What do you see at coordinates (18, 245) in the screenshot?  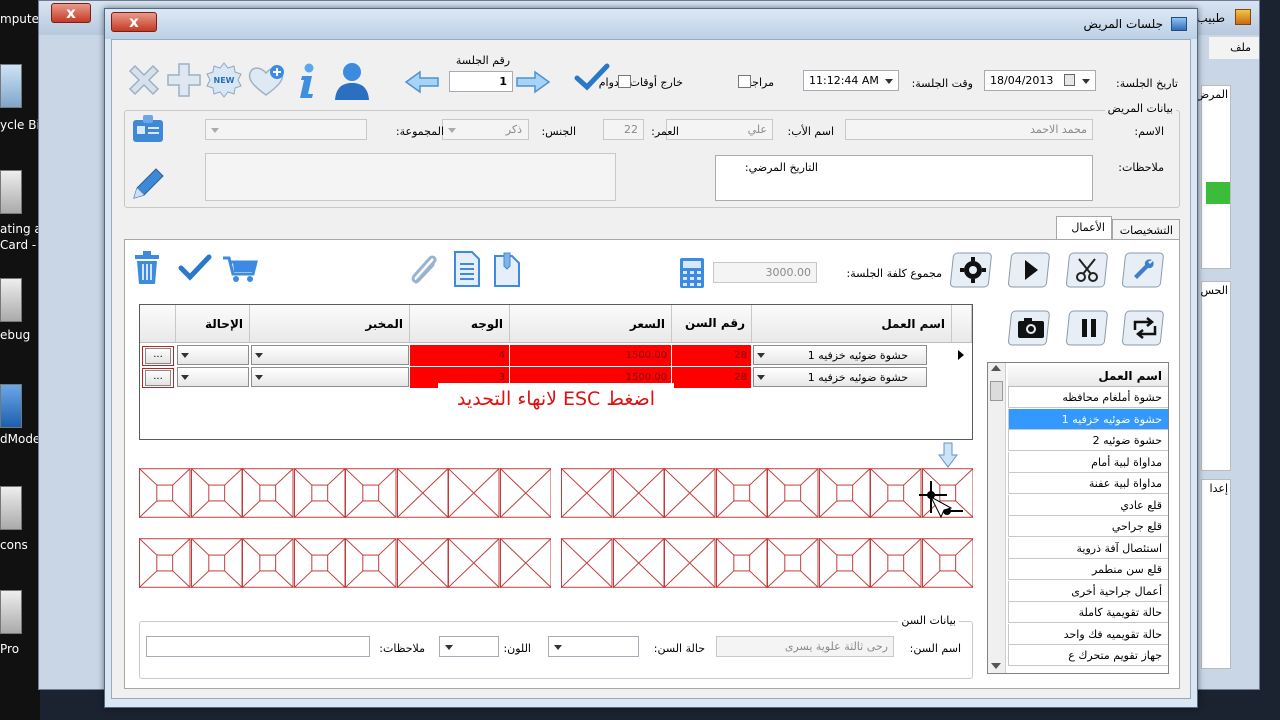 I see `desktop-icon-label: Card -` at bounding box center [18, 245].